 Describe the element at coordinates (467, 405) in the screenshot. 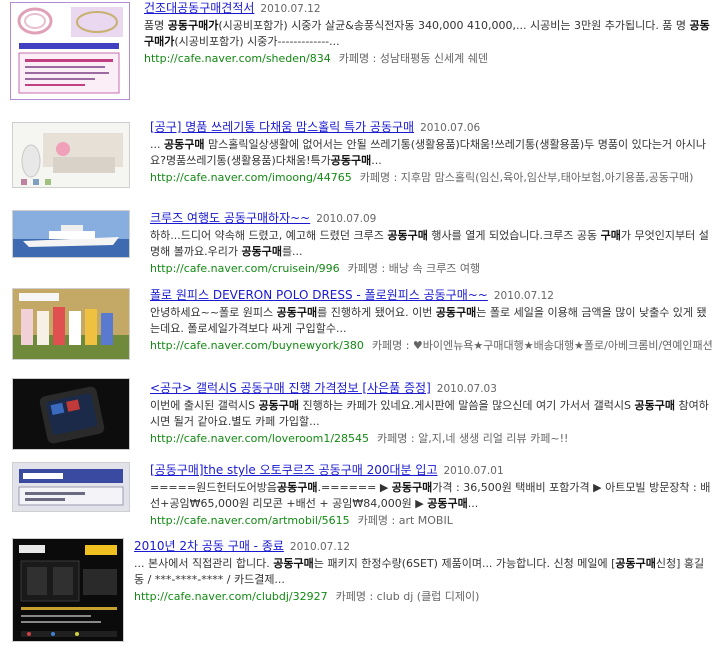

I see `snippet-text: 진행하는 카페가 있네요.게시판에 말씀을 많으신데 여기 가서서 갤럭시S` at that location.